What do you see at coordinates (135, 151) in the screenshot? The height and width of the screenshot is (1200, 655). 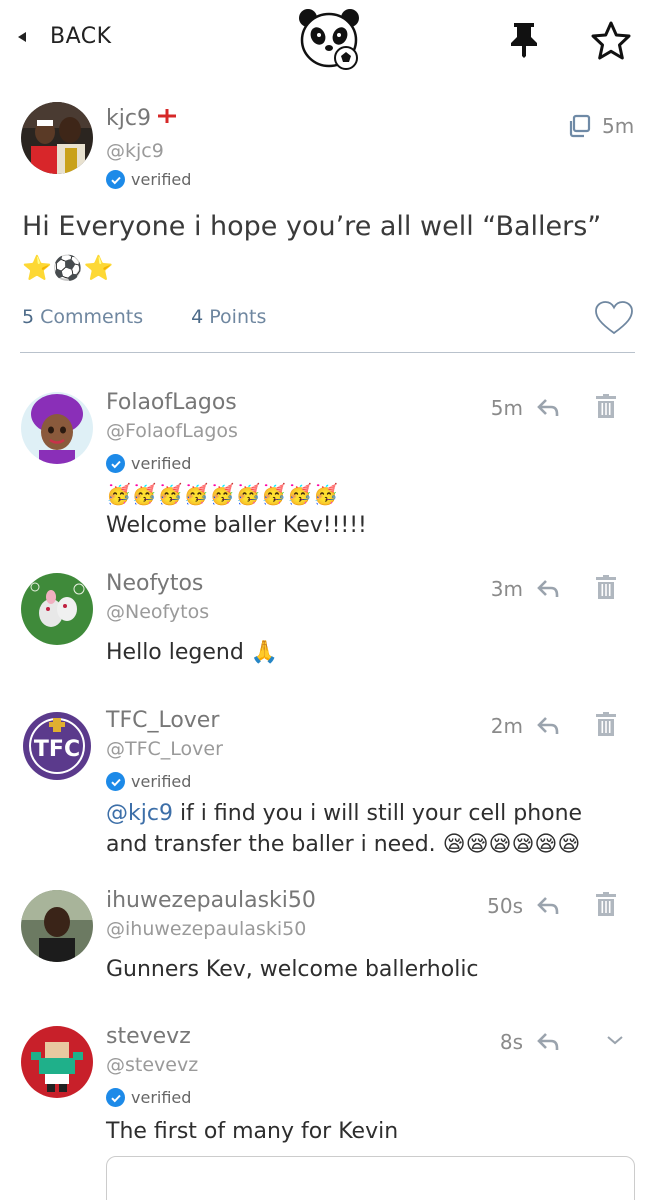 I see `post-handle: @kjc9` at bounding box center [135, 151].